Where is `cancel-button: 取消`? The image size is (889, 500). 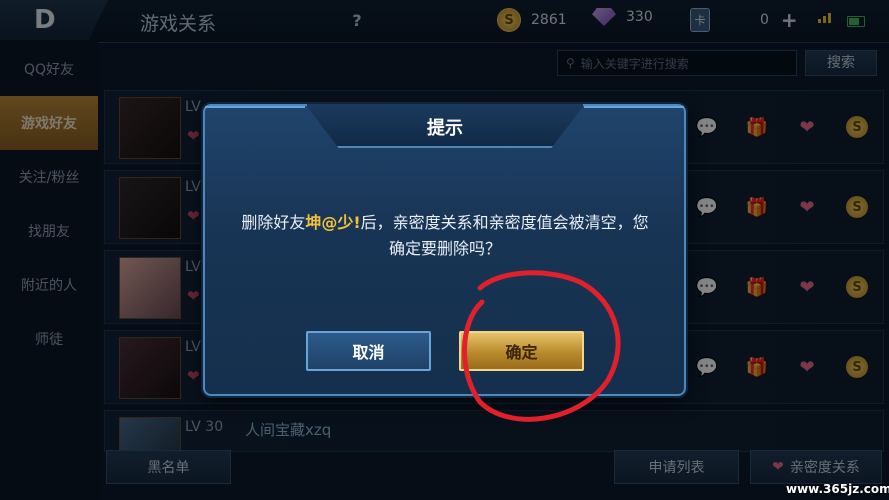
cancel-button: 取消 is located at coordinates (368, 351).